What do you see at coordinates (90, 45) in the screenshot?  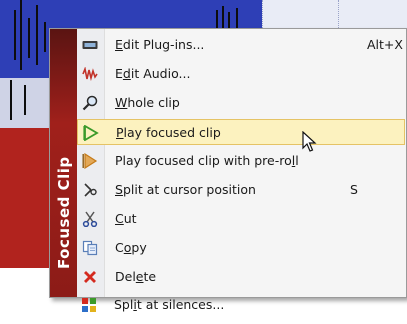 I see `plugin-icon` at bounding box center [90, 45].